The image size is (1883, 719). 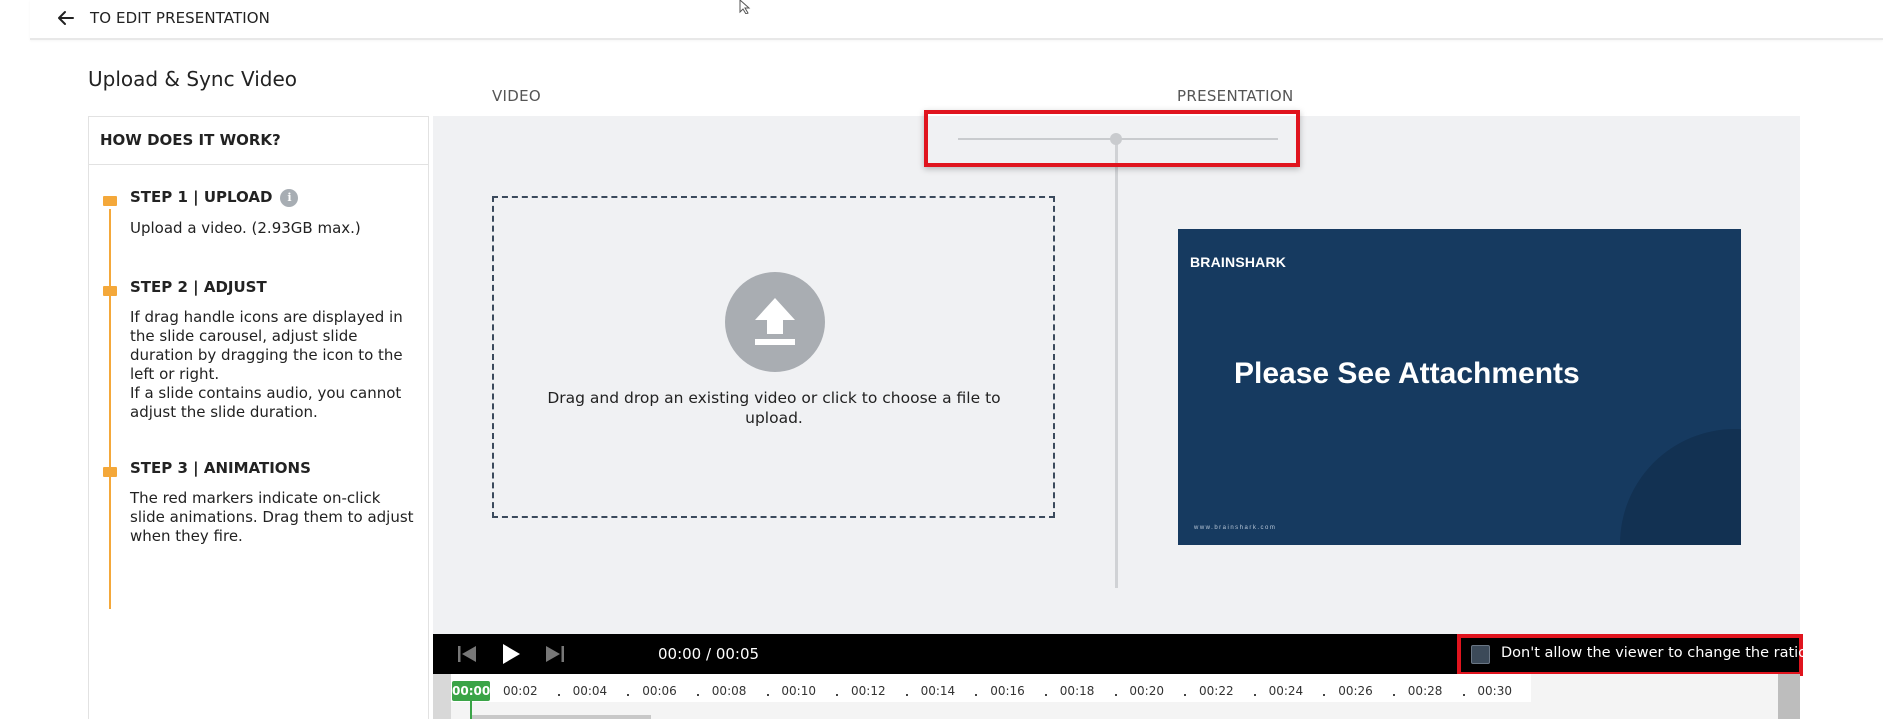 What do you see at coordinates (1286, 691) in the screenshot?
I see `timeline-tick-label: 00:24` at bounding box center [1286, 691].